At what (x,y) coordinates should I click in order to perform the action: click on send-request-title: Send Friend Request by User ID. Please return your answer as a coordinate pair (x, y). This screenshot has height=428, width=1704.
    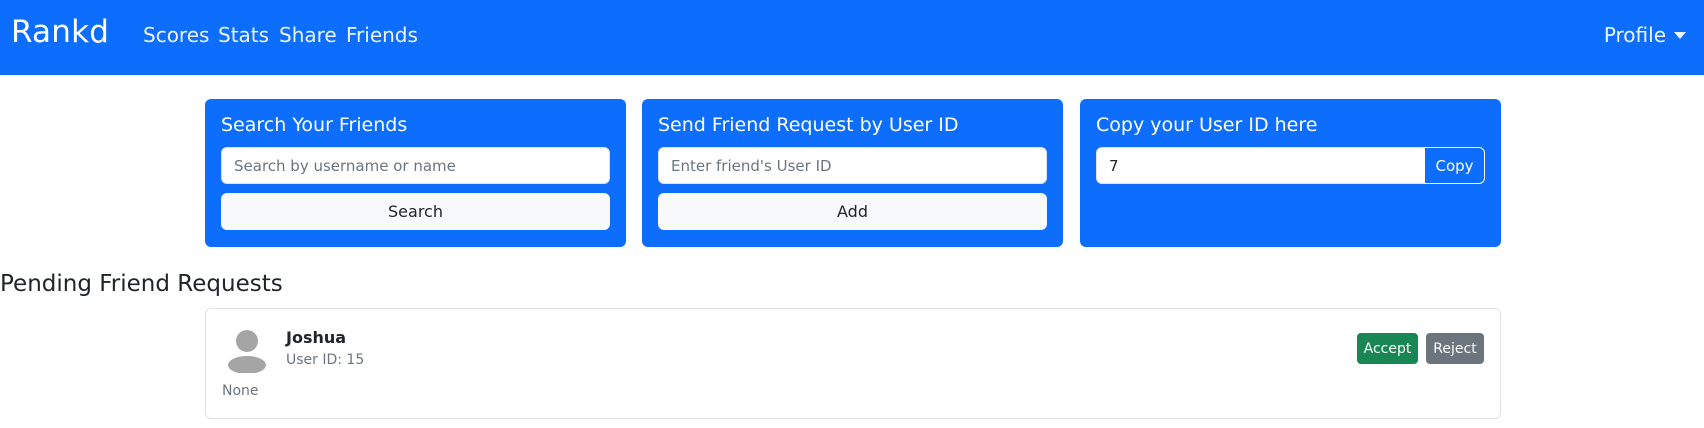
    Looking at the image, I should click on (808, 125).